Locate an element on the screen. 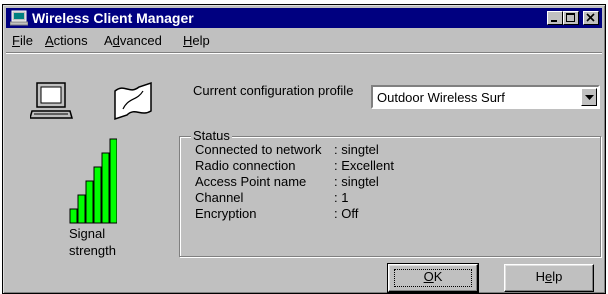 This screenshot has width=608, height=294. status-value-channel: : 1 is located at coordinates (341, 197).